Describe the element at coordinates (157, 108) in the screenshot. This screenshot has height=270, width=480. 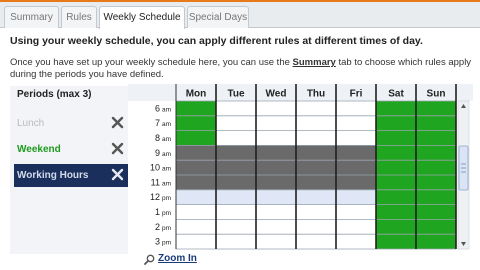
I see `hour-label: 6` at that location.